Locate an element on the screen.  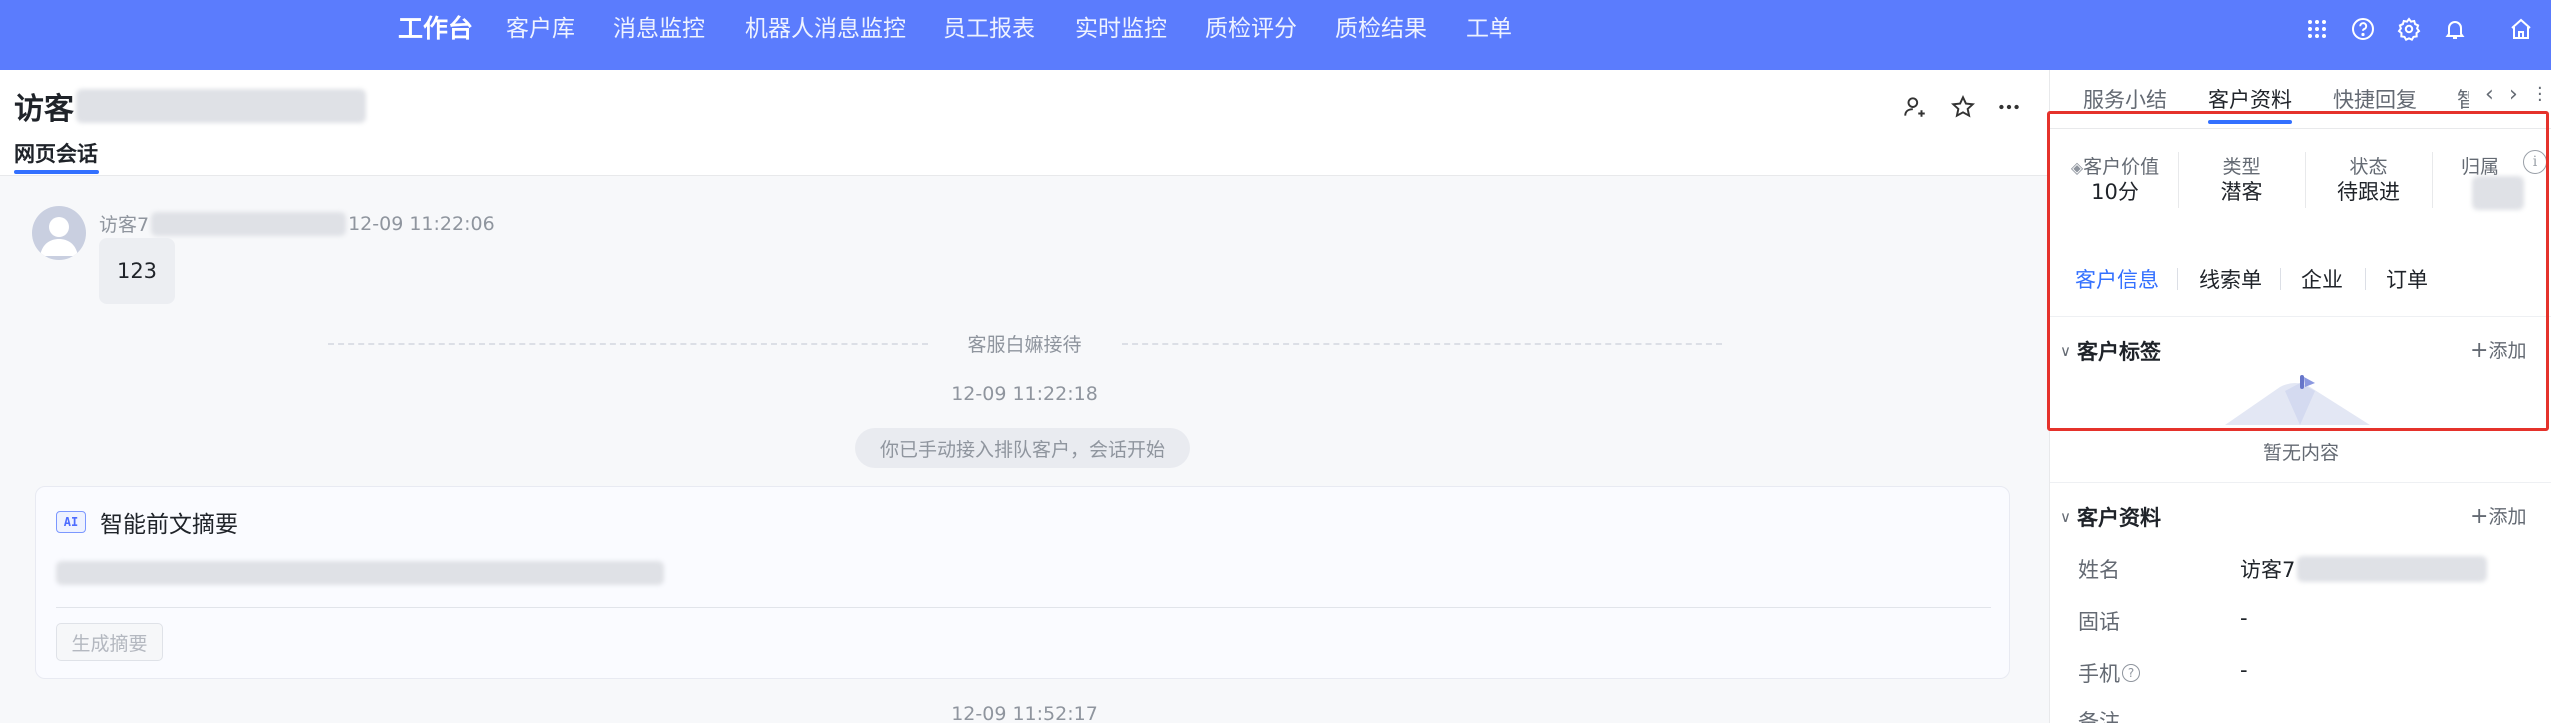
field-label-mobile: 手机 ? is located at coordinates (2109, 673).